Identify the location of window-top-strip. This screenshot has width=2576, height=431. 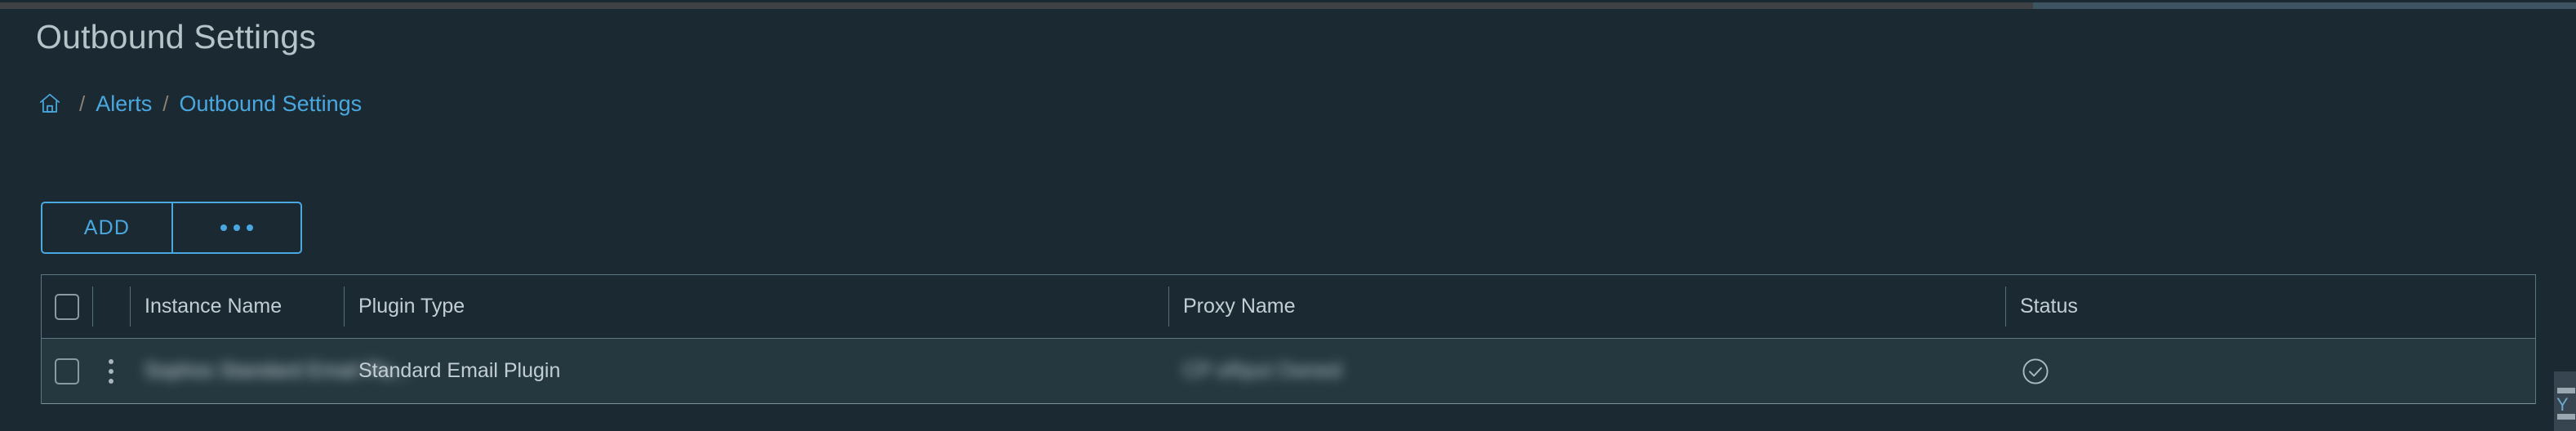
(1288, 4).